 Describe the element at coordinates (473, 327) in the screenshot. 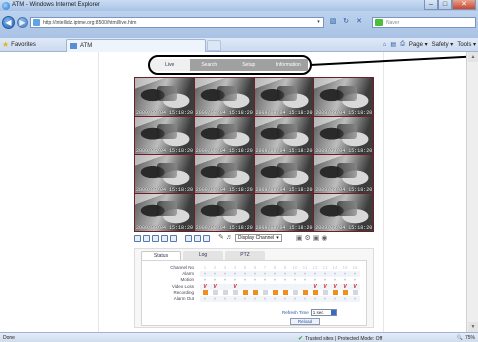

I see `scroll-down-icon: ▼` at that location.